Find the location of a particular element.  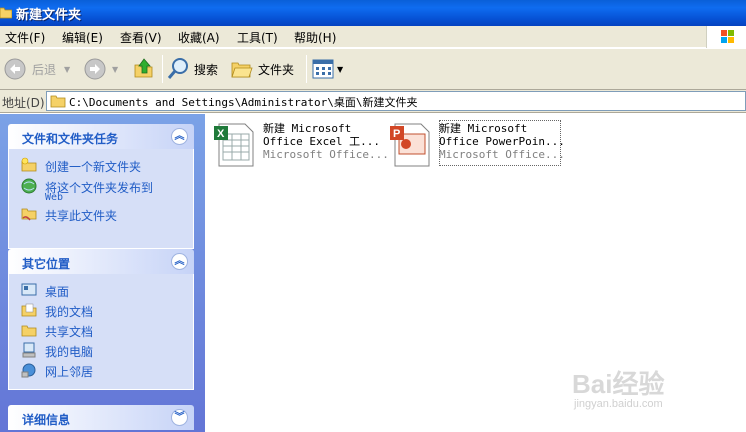

panel-header: 详细信息 ︾ is located at coordinates (101, 417).